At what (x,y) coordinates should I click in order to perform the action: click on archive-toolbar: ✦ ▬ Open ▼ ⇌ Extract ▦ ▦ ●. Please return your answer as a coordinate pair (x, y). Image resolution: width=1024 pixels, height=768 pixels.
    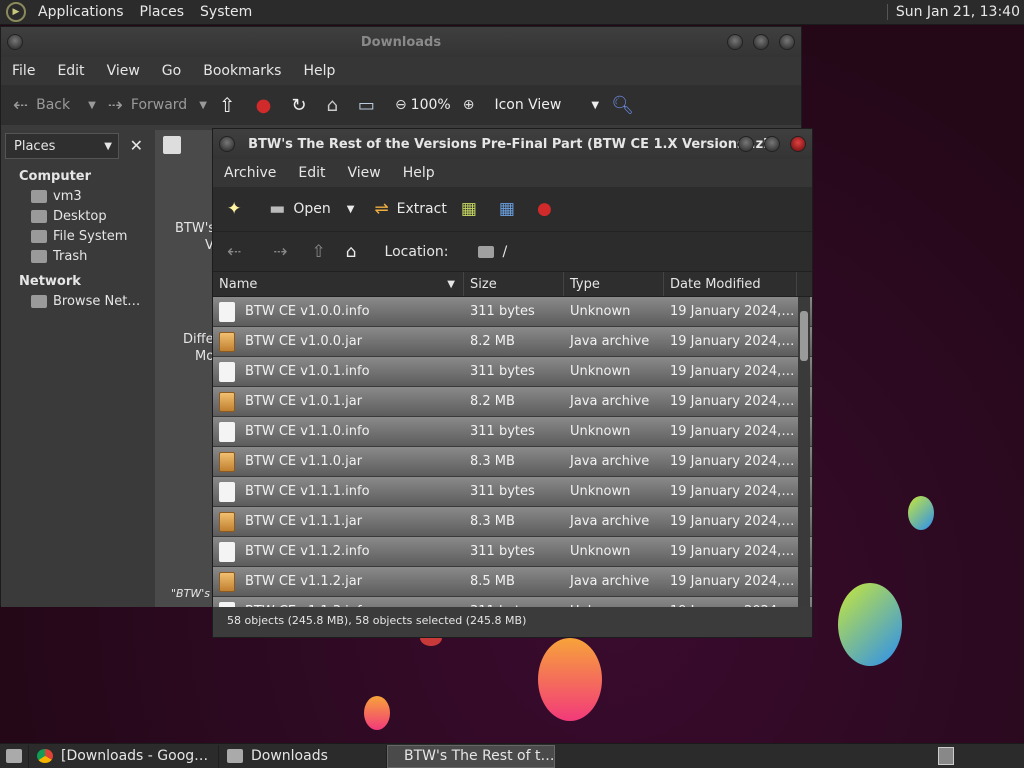
    Looking at the image, I should click on (512, 209).